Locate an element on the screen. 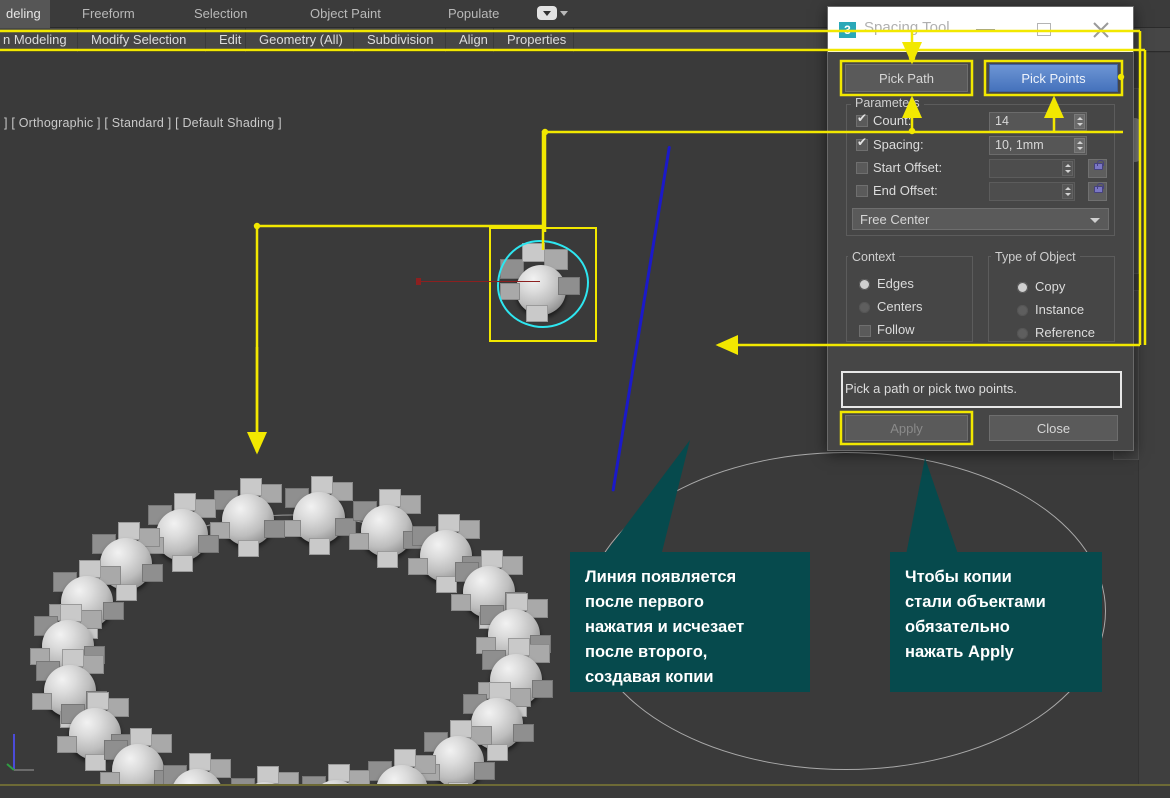  count-spinner: 14 is located at coordinates (1038, 121).